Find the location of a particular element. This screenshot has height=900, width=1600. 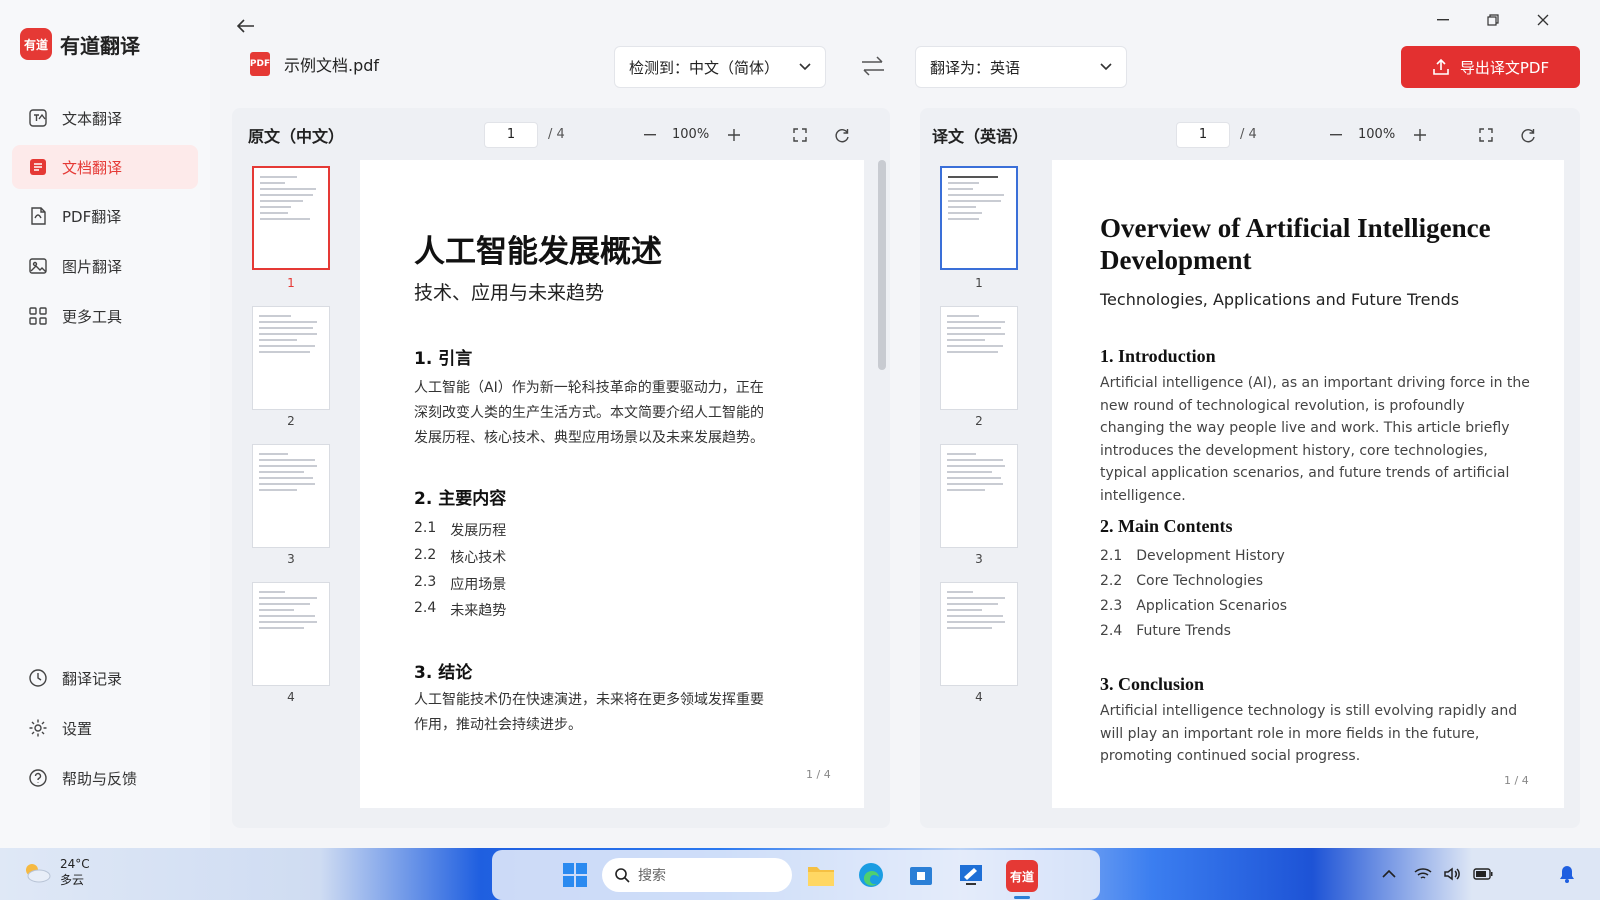

section-heading: 1. 引言 is located at coordinates (443, 359).